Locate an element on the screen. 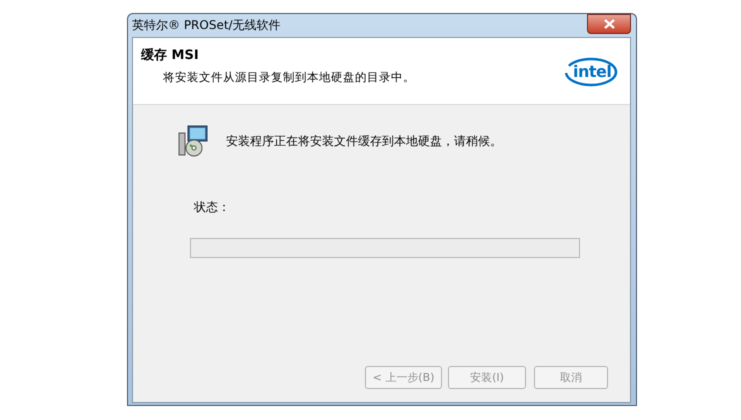  swoosh-icon is located at coordinates (591, 72).